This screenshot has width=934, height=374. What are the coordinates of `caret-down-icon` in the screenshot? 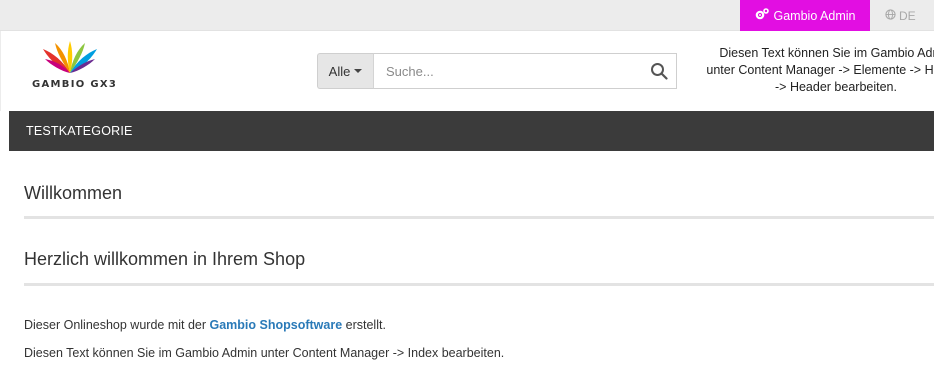 It's located at (358, 71).